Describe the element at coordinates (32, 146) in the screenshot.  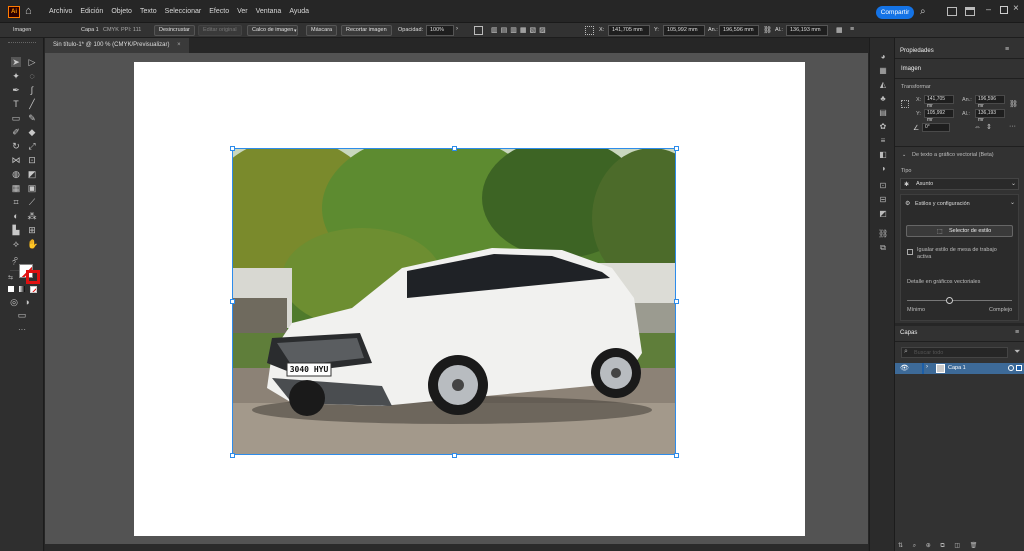
I see `scale-tool-icon: ⤢` at that location.